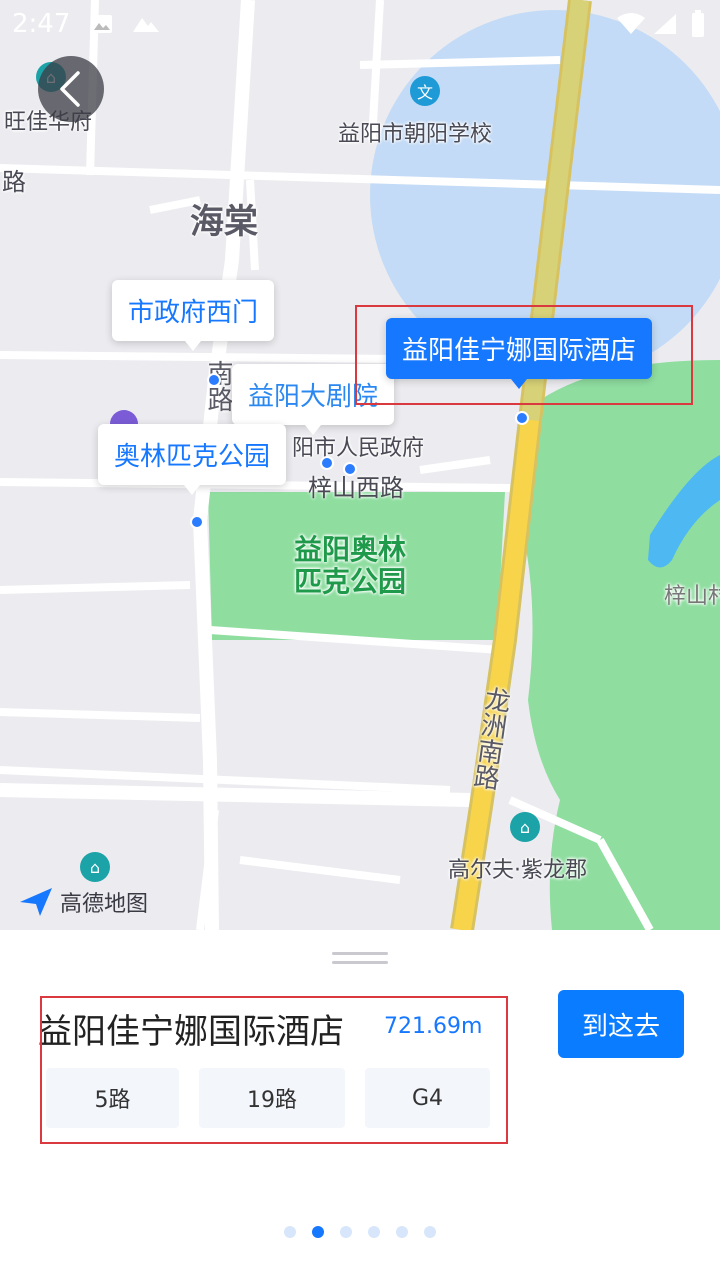  I want to click on page-dot-active, so click(318, 1232).